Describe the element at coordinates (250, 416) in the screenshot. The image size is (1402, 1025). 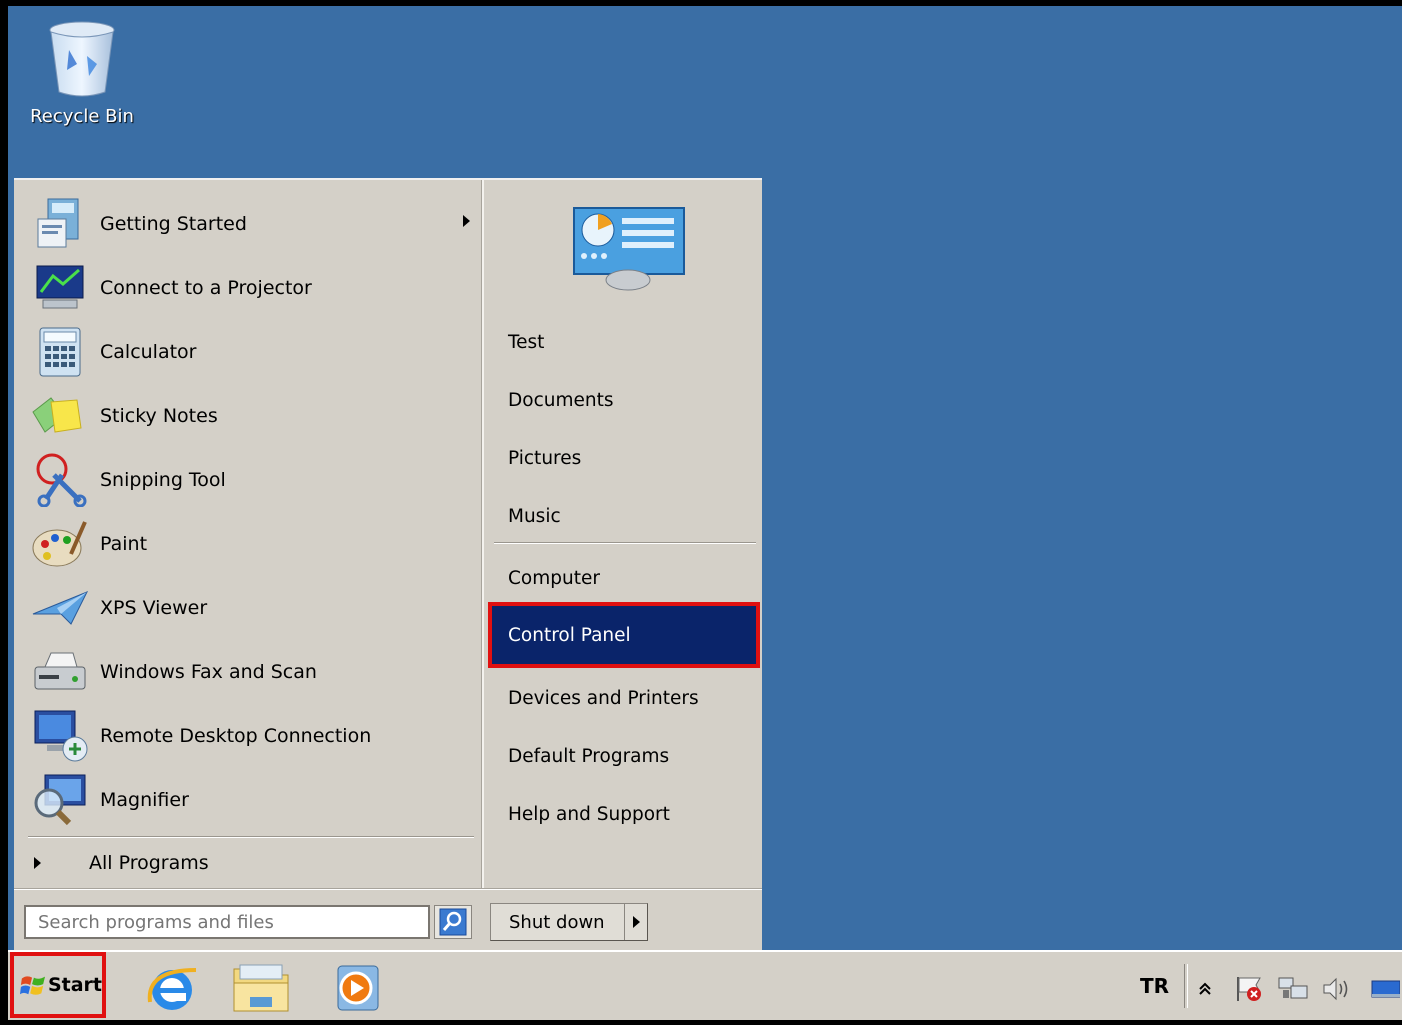
I see `program-item-sticky-notes: Sticky Notes` at that location.